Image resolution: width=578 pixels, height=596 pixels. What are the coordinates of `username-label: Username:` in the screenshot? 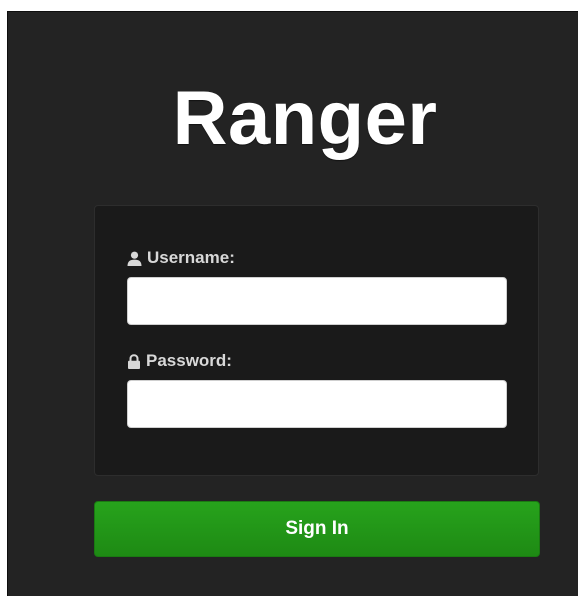 It's located at (181, 258).